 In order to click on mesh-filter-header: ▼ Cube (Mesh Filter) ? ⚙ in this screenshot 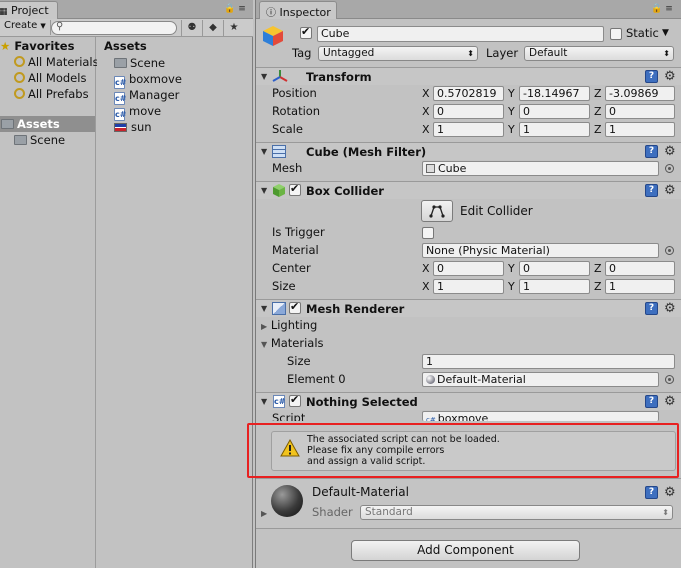, I will do `click(468, 151)`.